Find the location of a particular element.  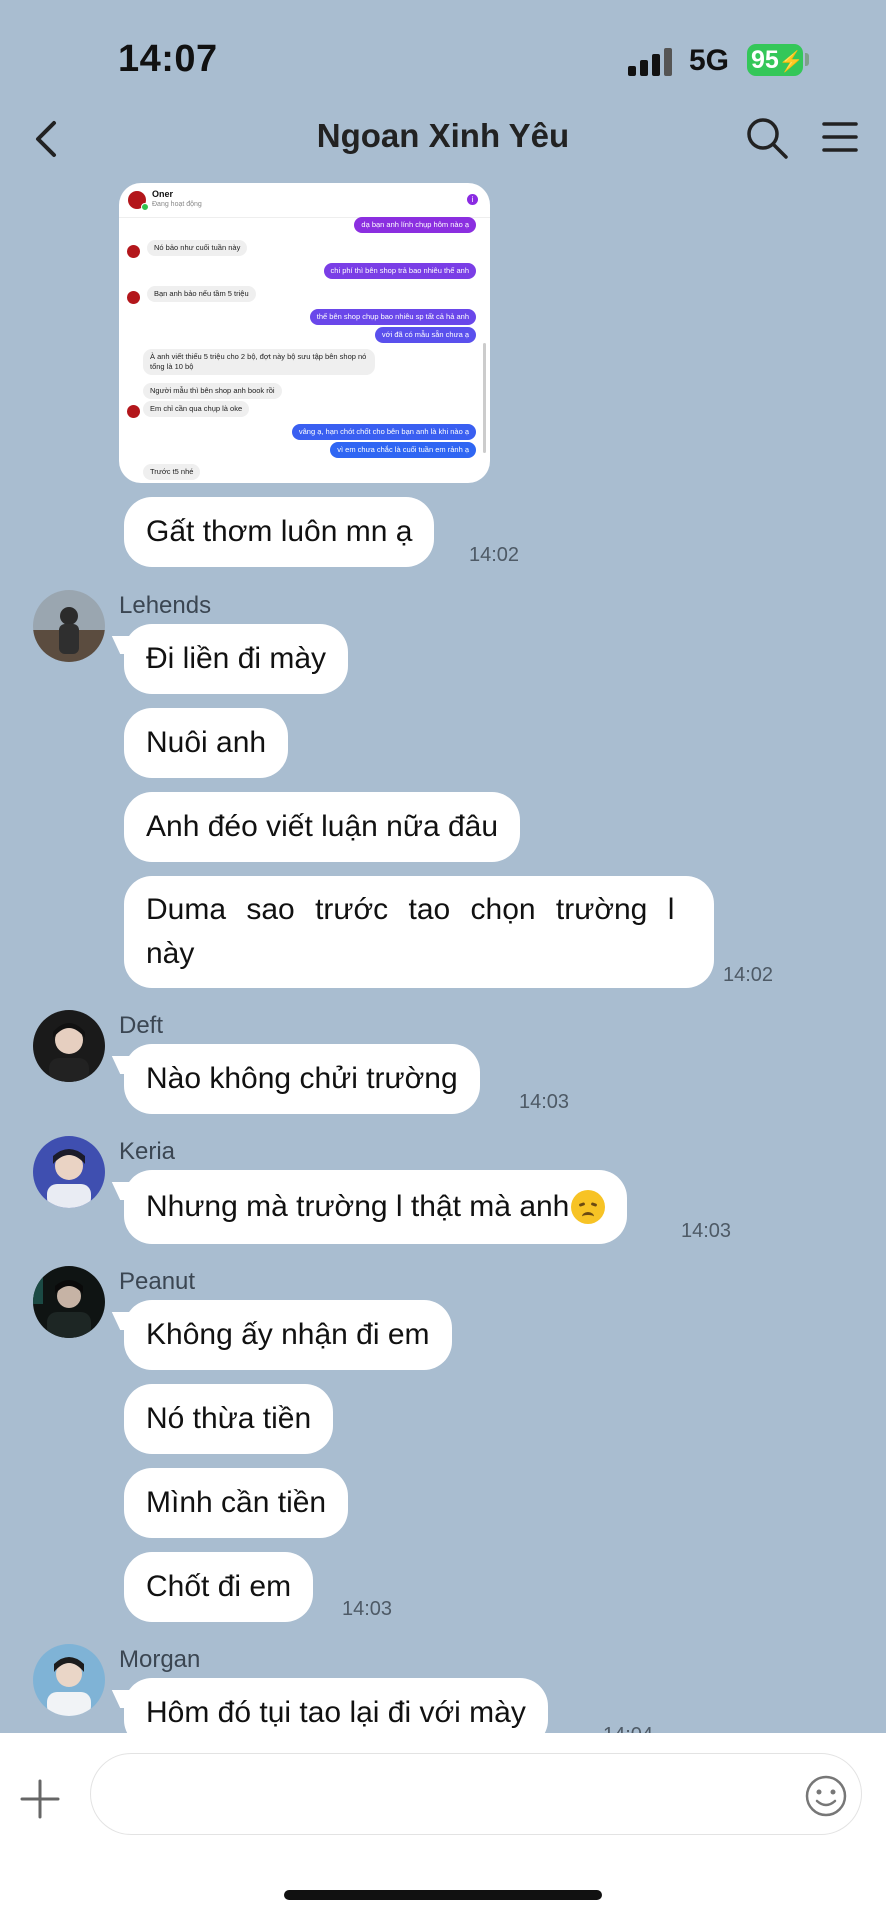

attached-message: Em chỉ cần qua chụp là oke is located at coordinates (196, 409).